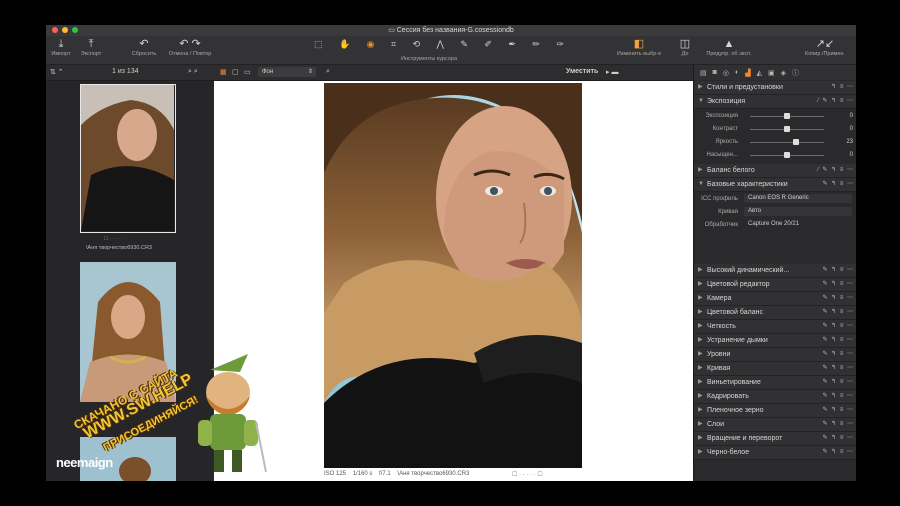 Image resolution: width=900 pixels, height=506 pixels. Describe the element at coordinates (775, 341) in the screenshot. I see `tool-section-header: ▶ Устранение дымки ✎ ↰ ≡ ⋯` at that location.